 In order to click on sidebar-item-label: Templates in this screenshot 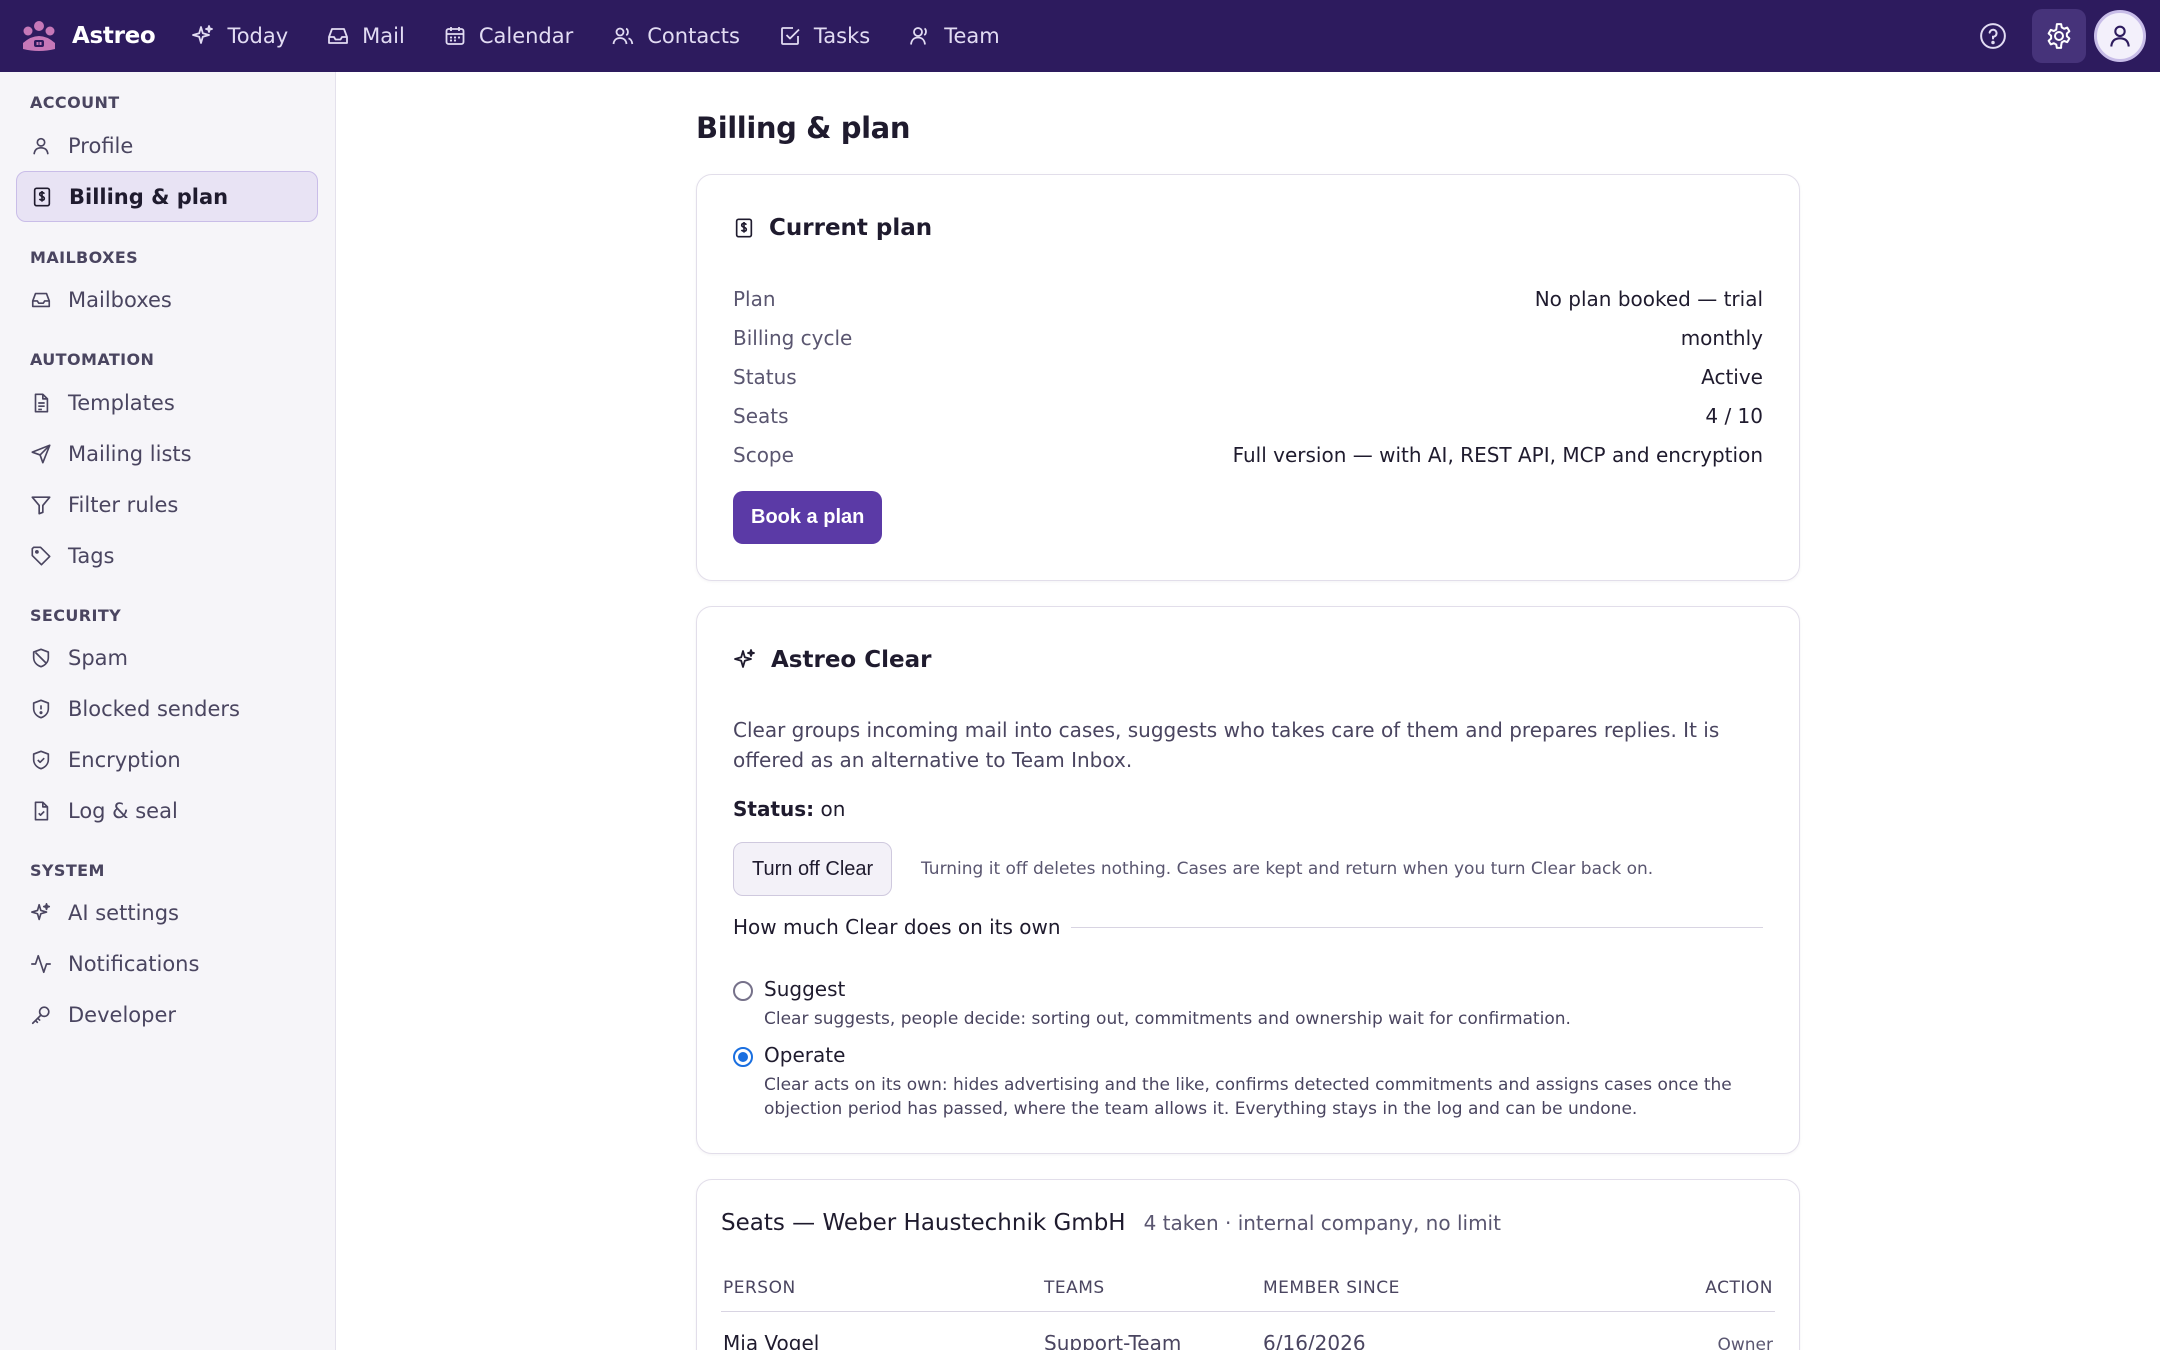, I will do `click(121, 402)`.